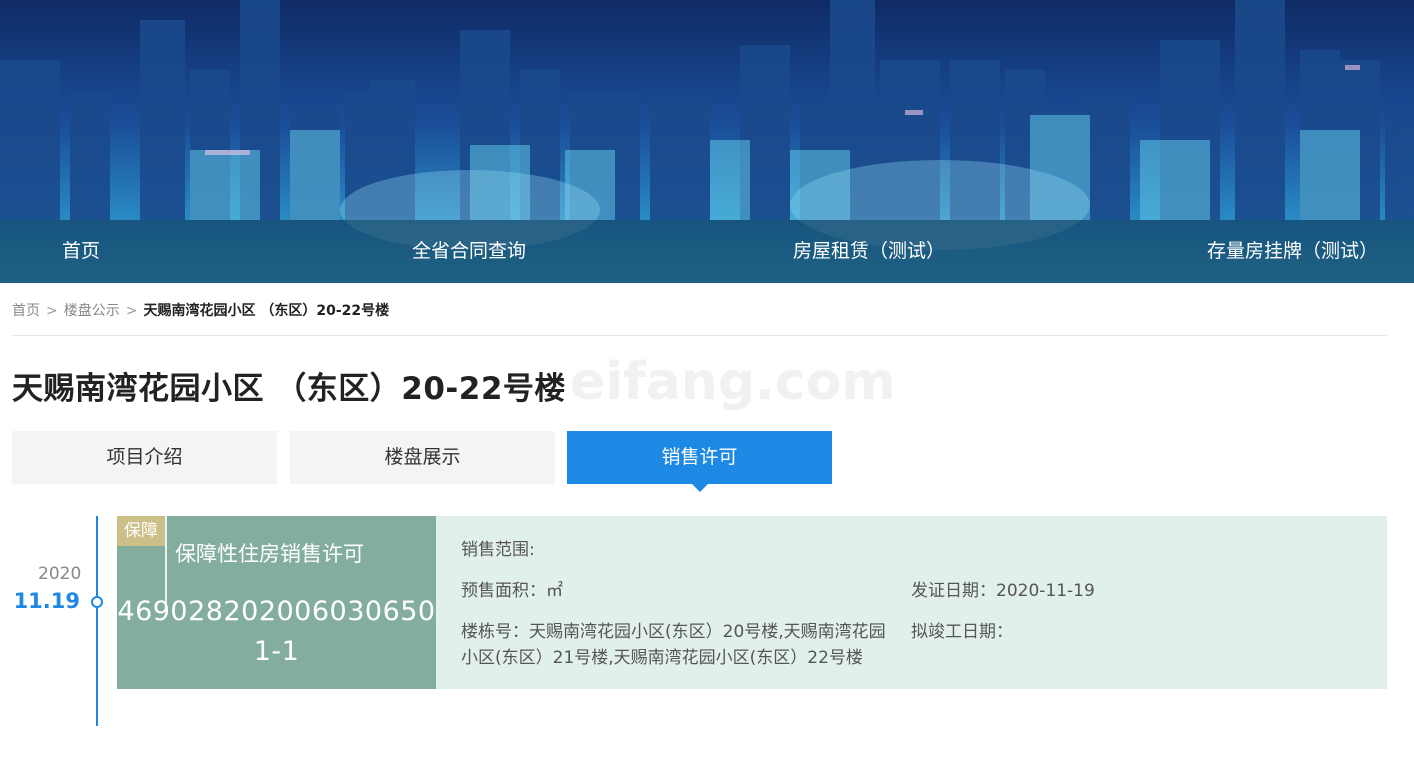  I want to click on permit-badge: 保障, so click(141, 531).